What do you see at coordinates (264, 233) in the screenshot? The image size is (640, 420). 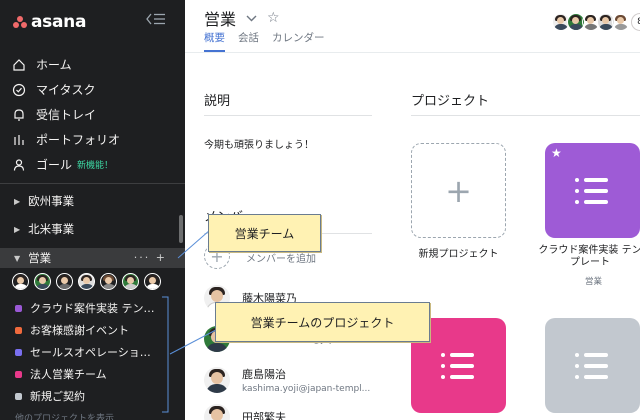 I see `callout-sales-team: 営業チーム` at bounding box center [264, 233].